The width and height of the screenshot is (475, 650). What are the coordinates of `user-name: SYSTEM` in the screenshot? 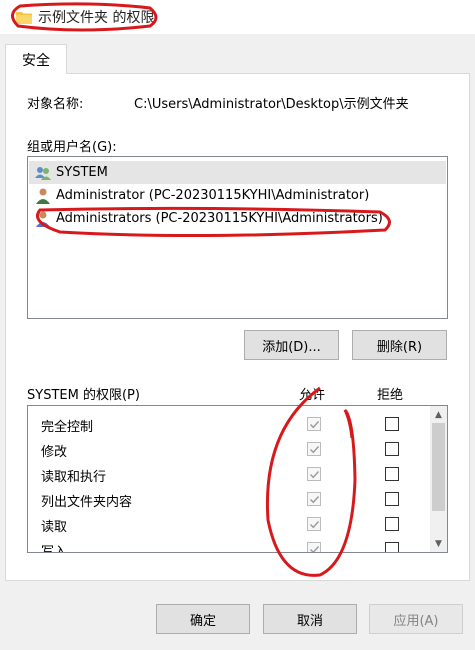 It's located at (82, 172).